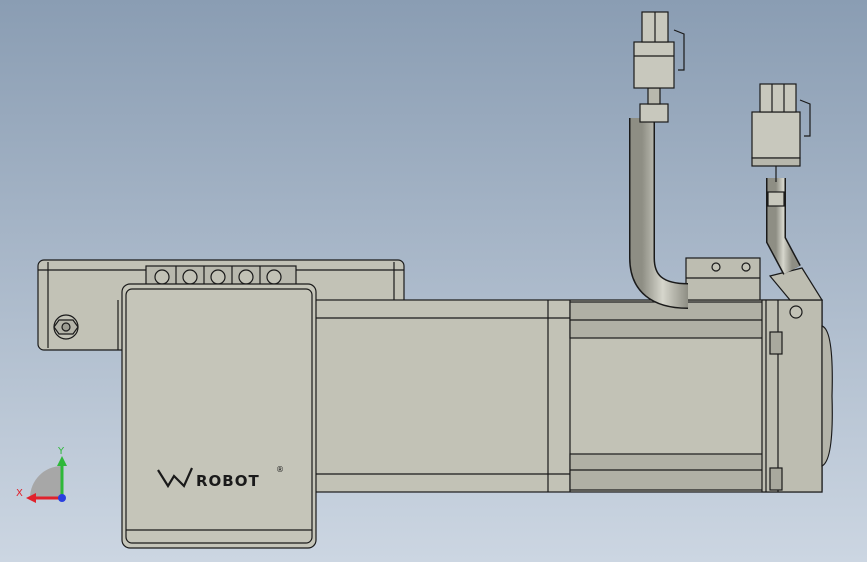 The width and height of the screenshot is (867, 562). Describe the element at coordinates (221, 276) in the screenshot. I see `terminal-strip` at that location.